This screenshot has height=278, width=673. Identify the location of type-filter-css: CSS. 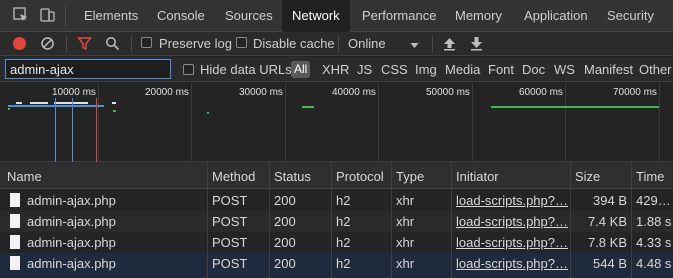
(394, 69).